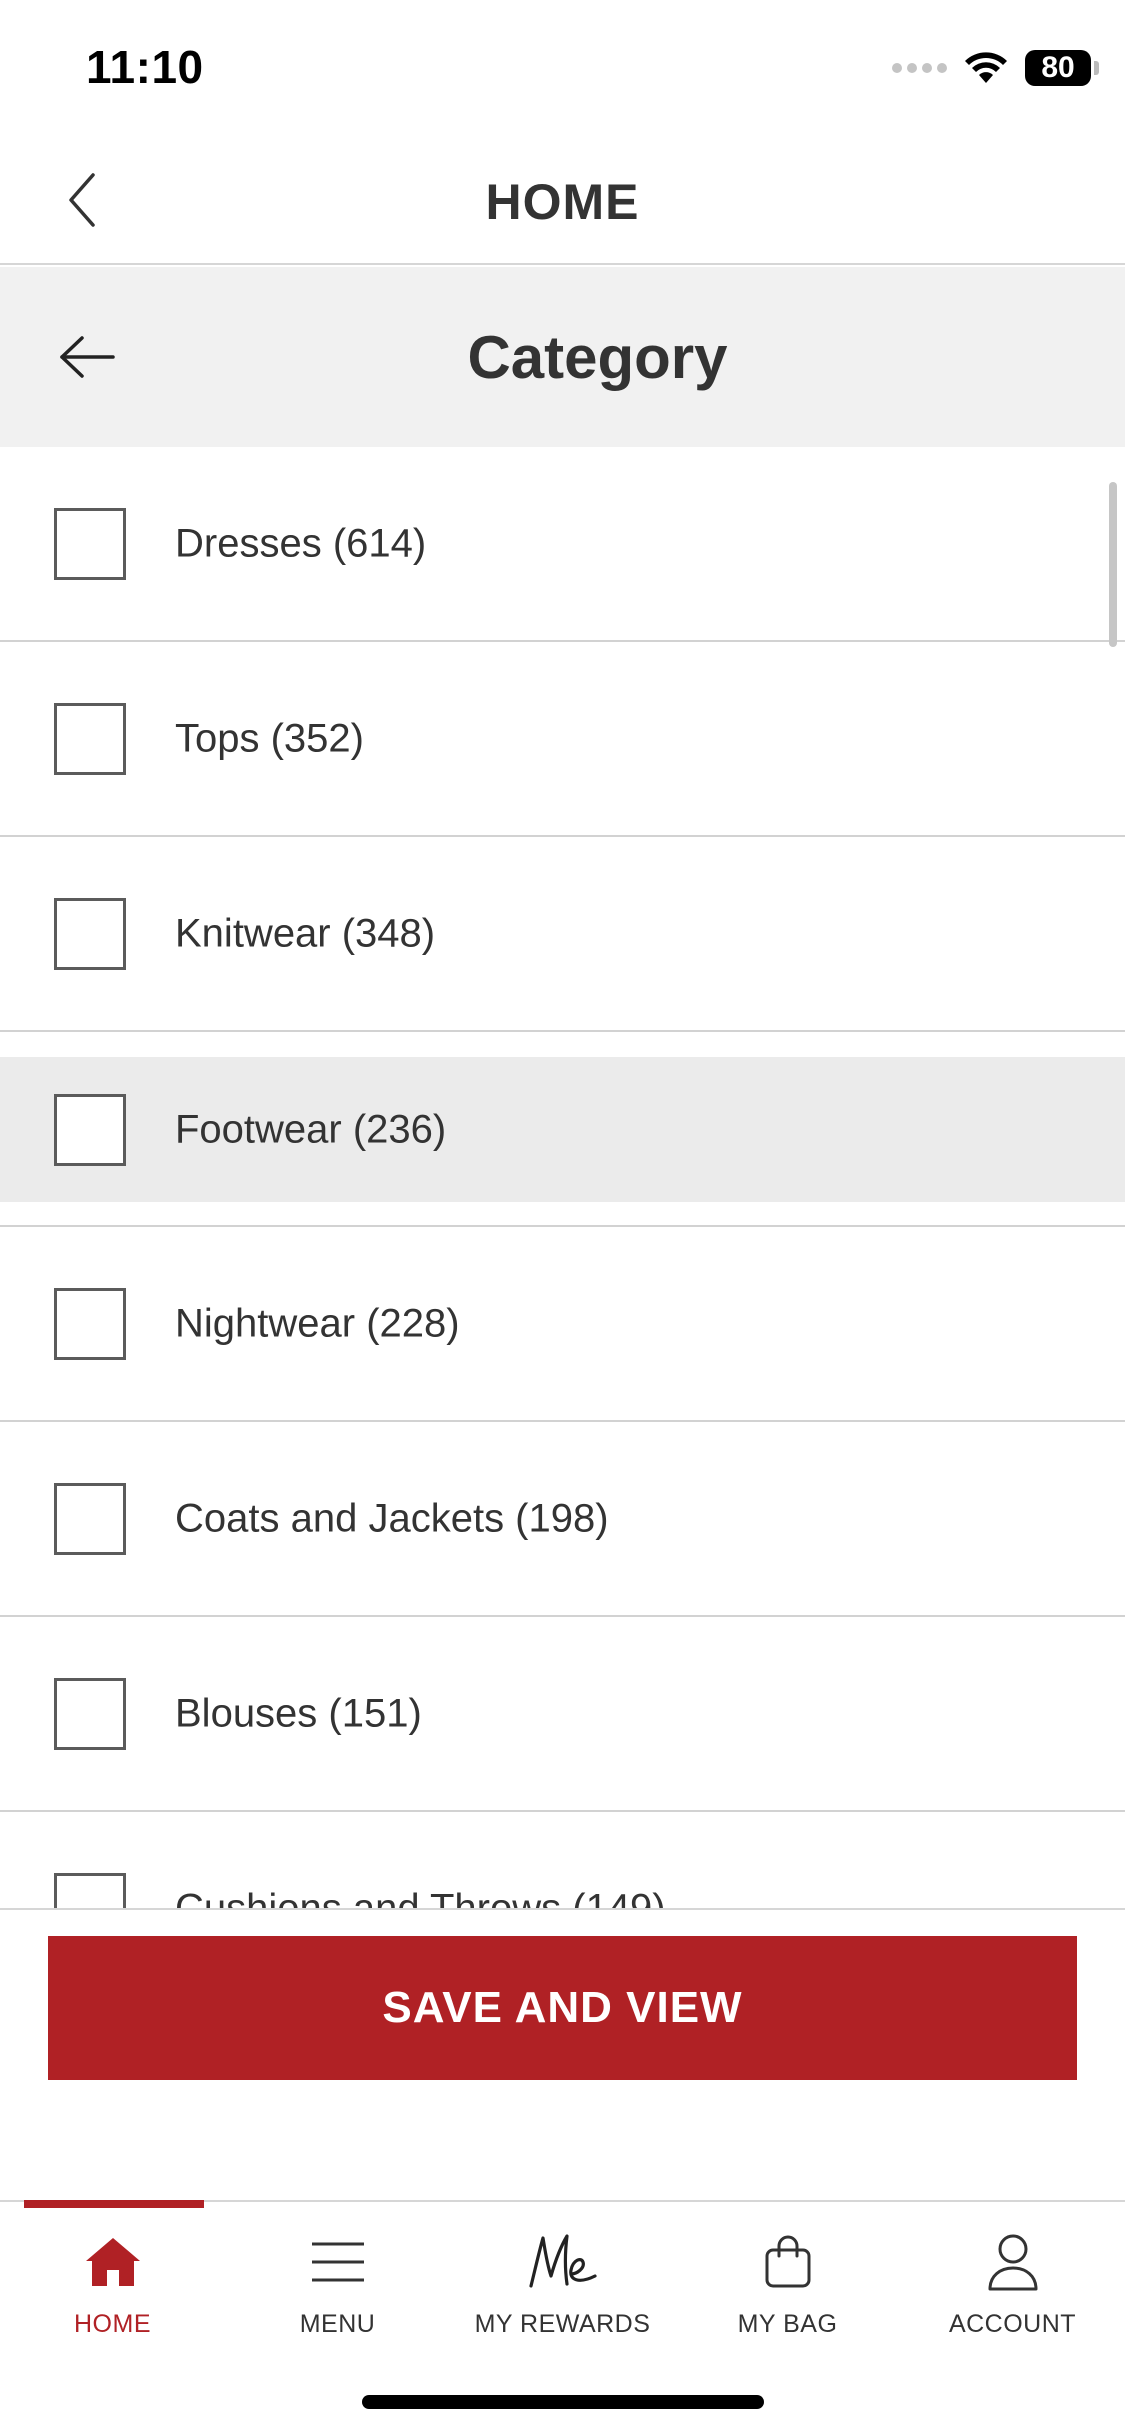 This screenshot has height=2436, width=1125. I want to click on battery-icon: 80, so click(1062, 68).